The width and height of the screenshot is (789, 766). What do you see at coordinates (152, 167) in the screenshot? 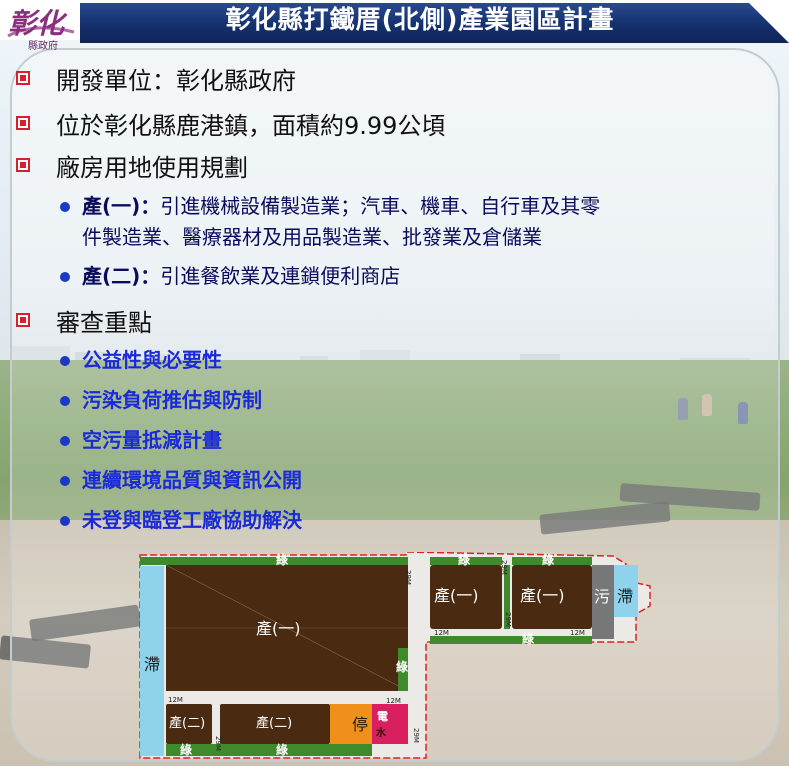
I see `bullet-text: 廠房用地使用規劃` at bounding box center [152, 167].